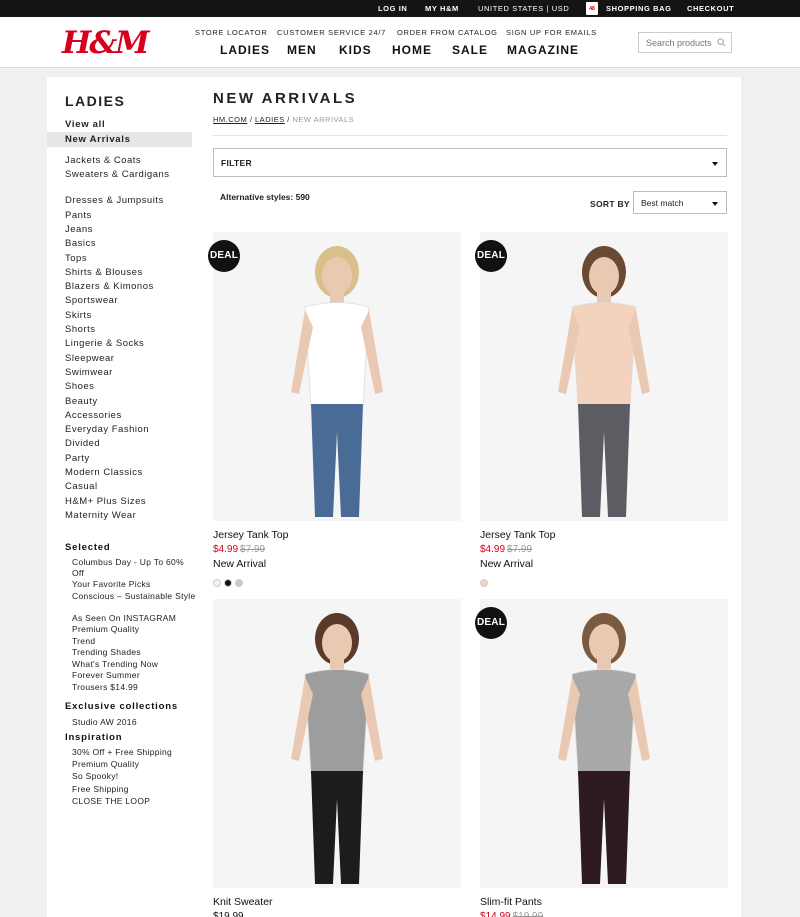 This screenshot has width=800, height=917. Describe the element at coordinates (125, 230) in the screenshot. I see `sidebar-category-item: Jeans` at that location.